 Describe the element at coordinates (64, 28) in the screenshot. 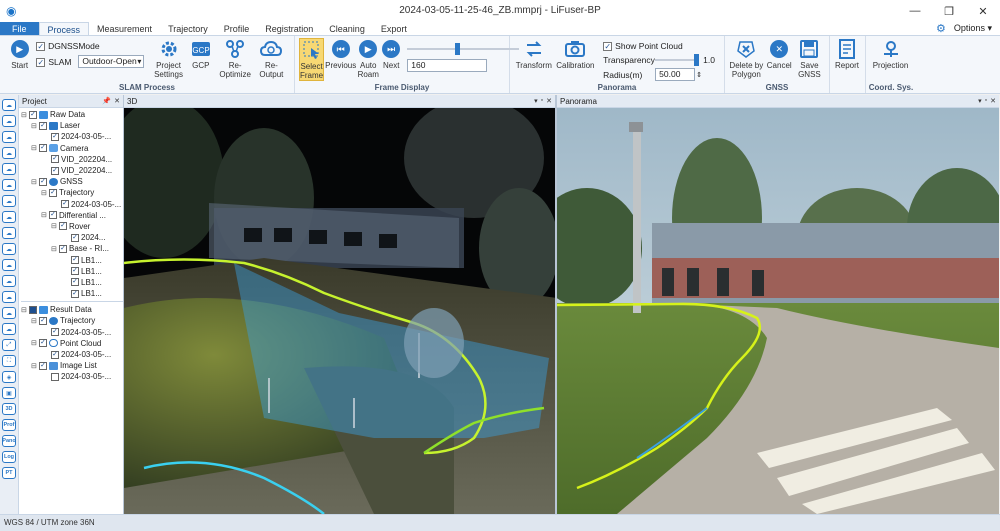

I see `tab-process: Process` at that location.